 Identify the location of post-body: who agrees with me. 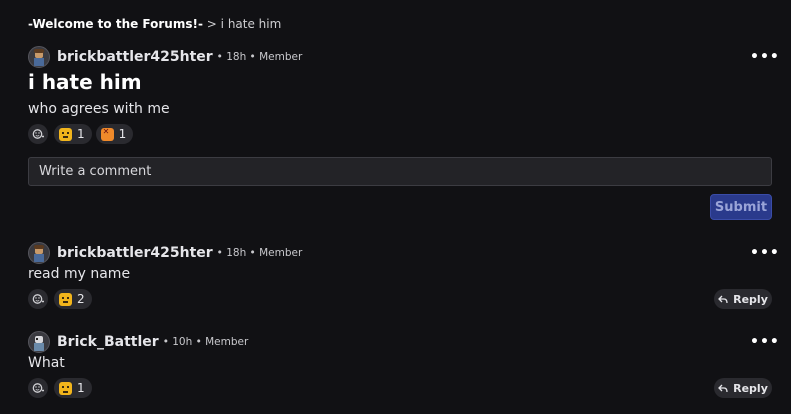
(99, 109).